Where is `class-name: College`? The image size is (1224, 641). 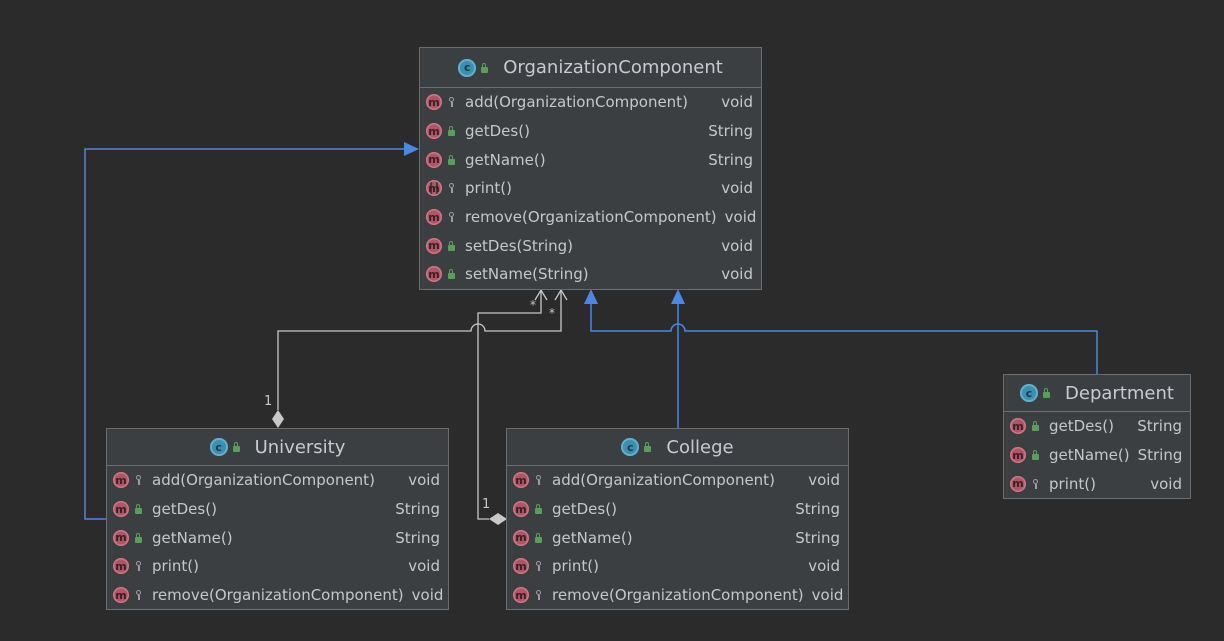 class-name: College is located at coordinates (700, 447).